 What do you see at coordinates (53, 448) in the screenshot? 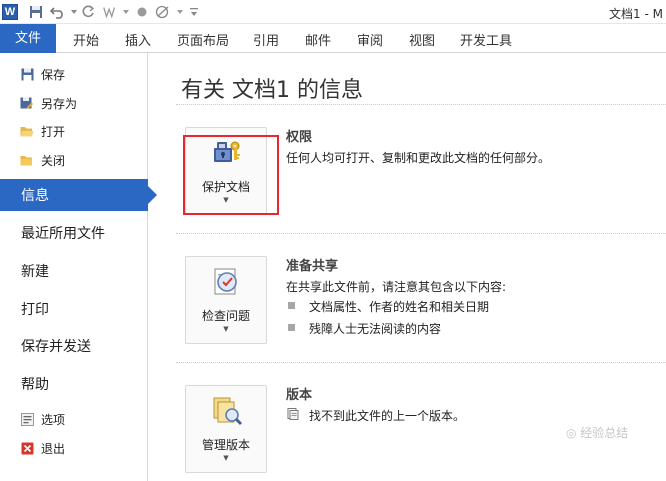
I see `nav-exit-label: 退出` at bounding box center [53, 448].